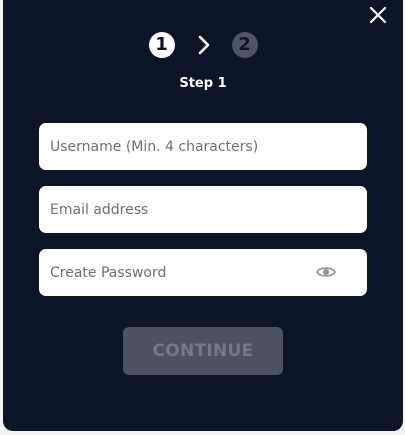 This screenshot has width=405, height=435. I want to click on eye-icon, so click(326, 272).